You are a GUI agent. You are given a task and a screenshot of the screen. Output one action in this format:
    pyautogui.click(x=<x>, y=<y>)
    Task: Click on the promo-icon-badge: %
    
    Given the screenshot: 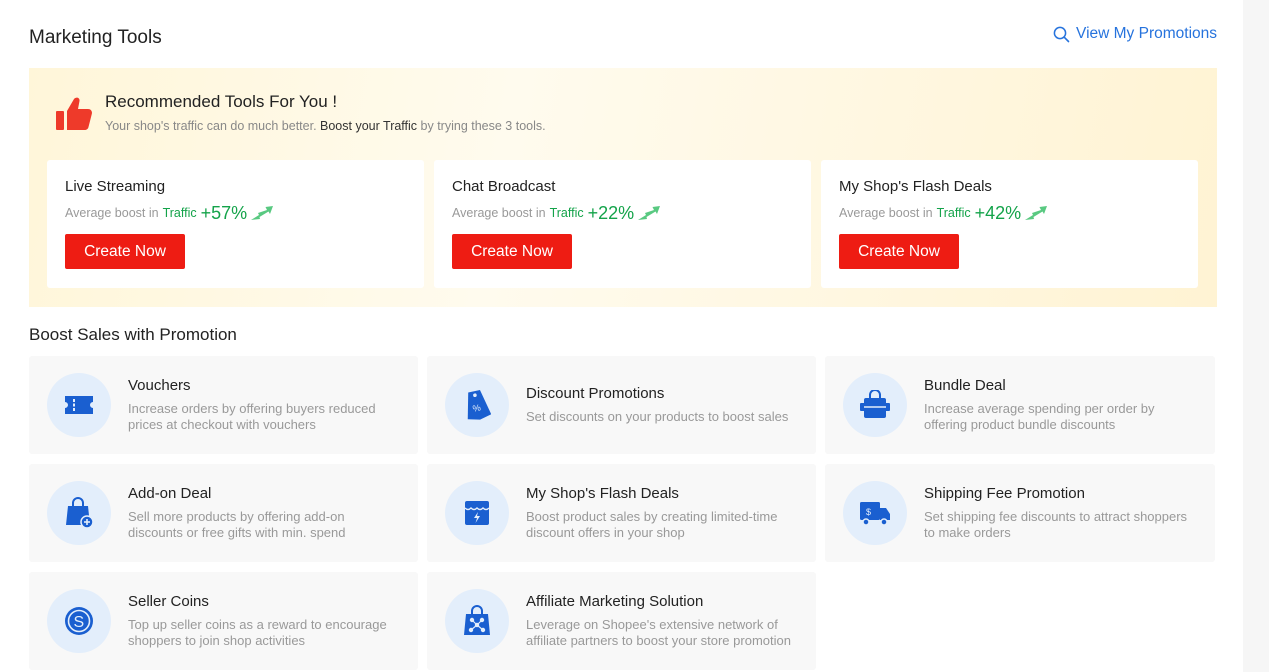 What is the action you would take?
    pyautogui.click(x=477, y=405)
    